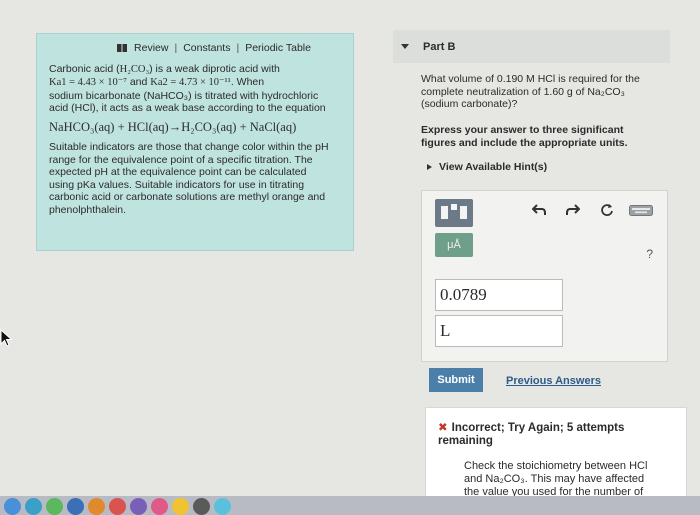  What do you see at coordinates (538, 428) in the screenshot?
I see `feedback-title-line1: Incorrect; Try Again; 5 attempts` at bounding box center [538, 428].